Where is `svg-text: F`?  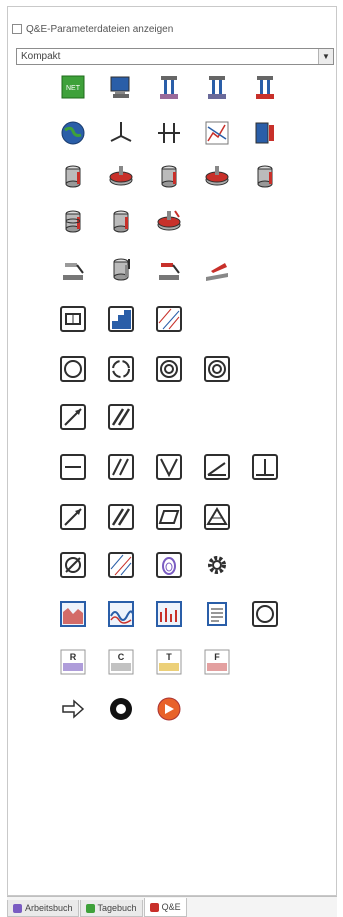 svg-text: F is located at coordinates (217, 657).